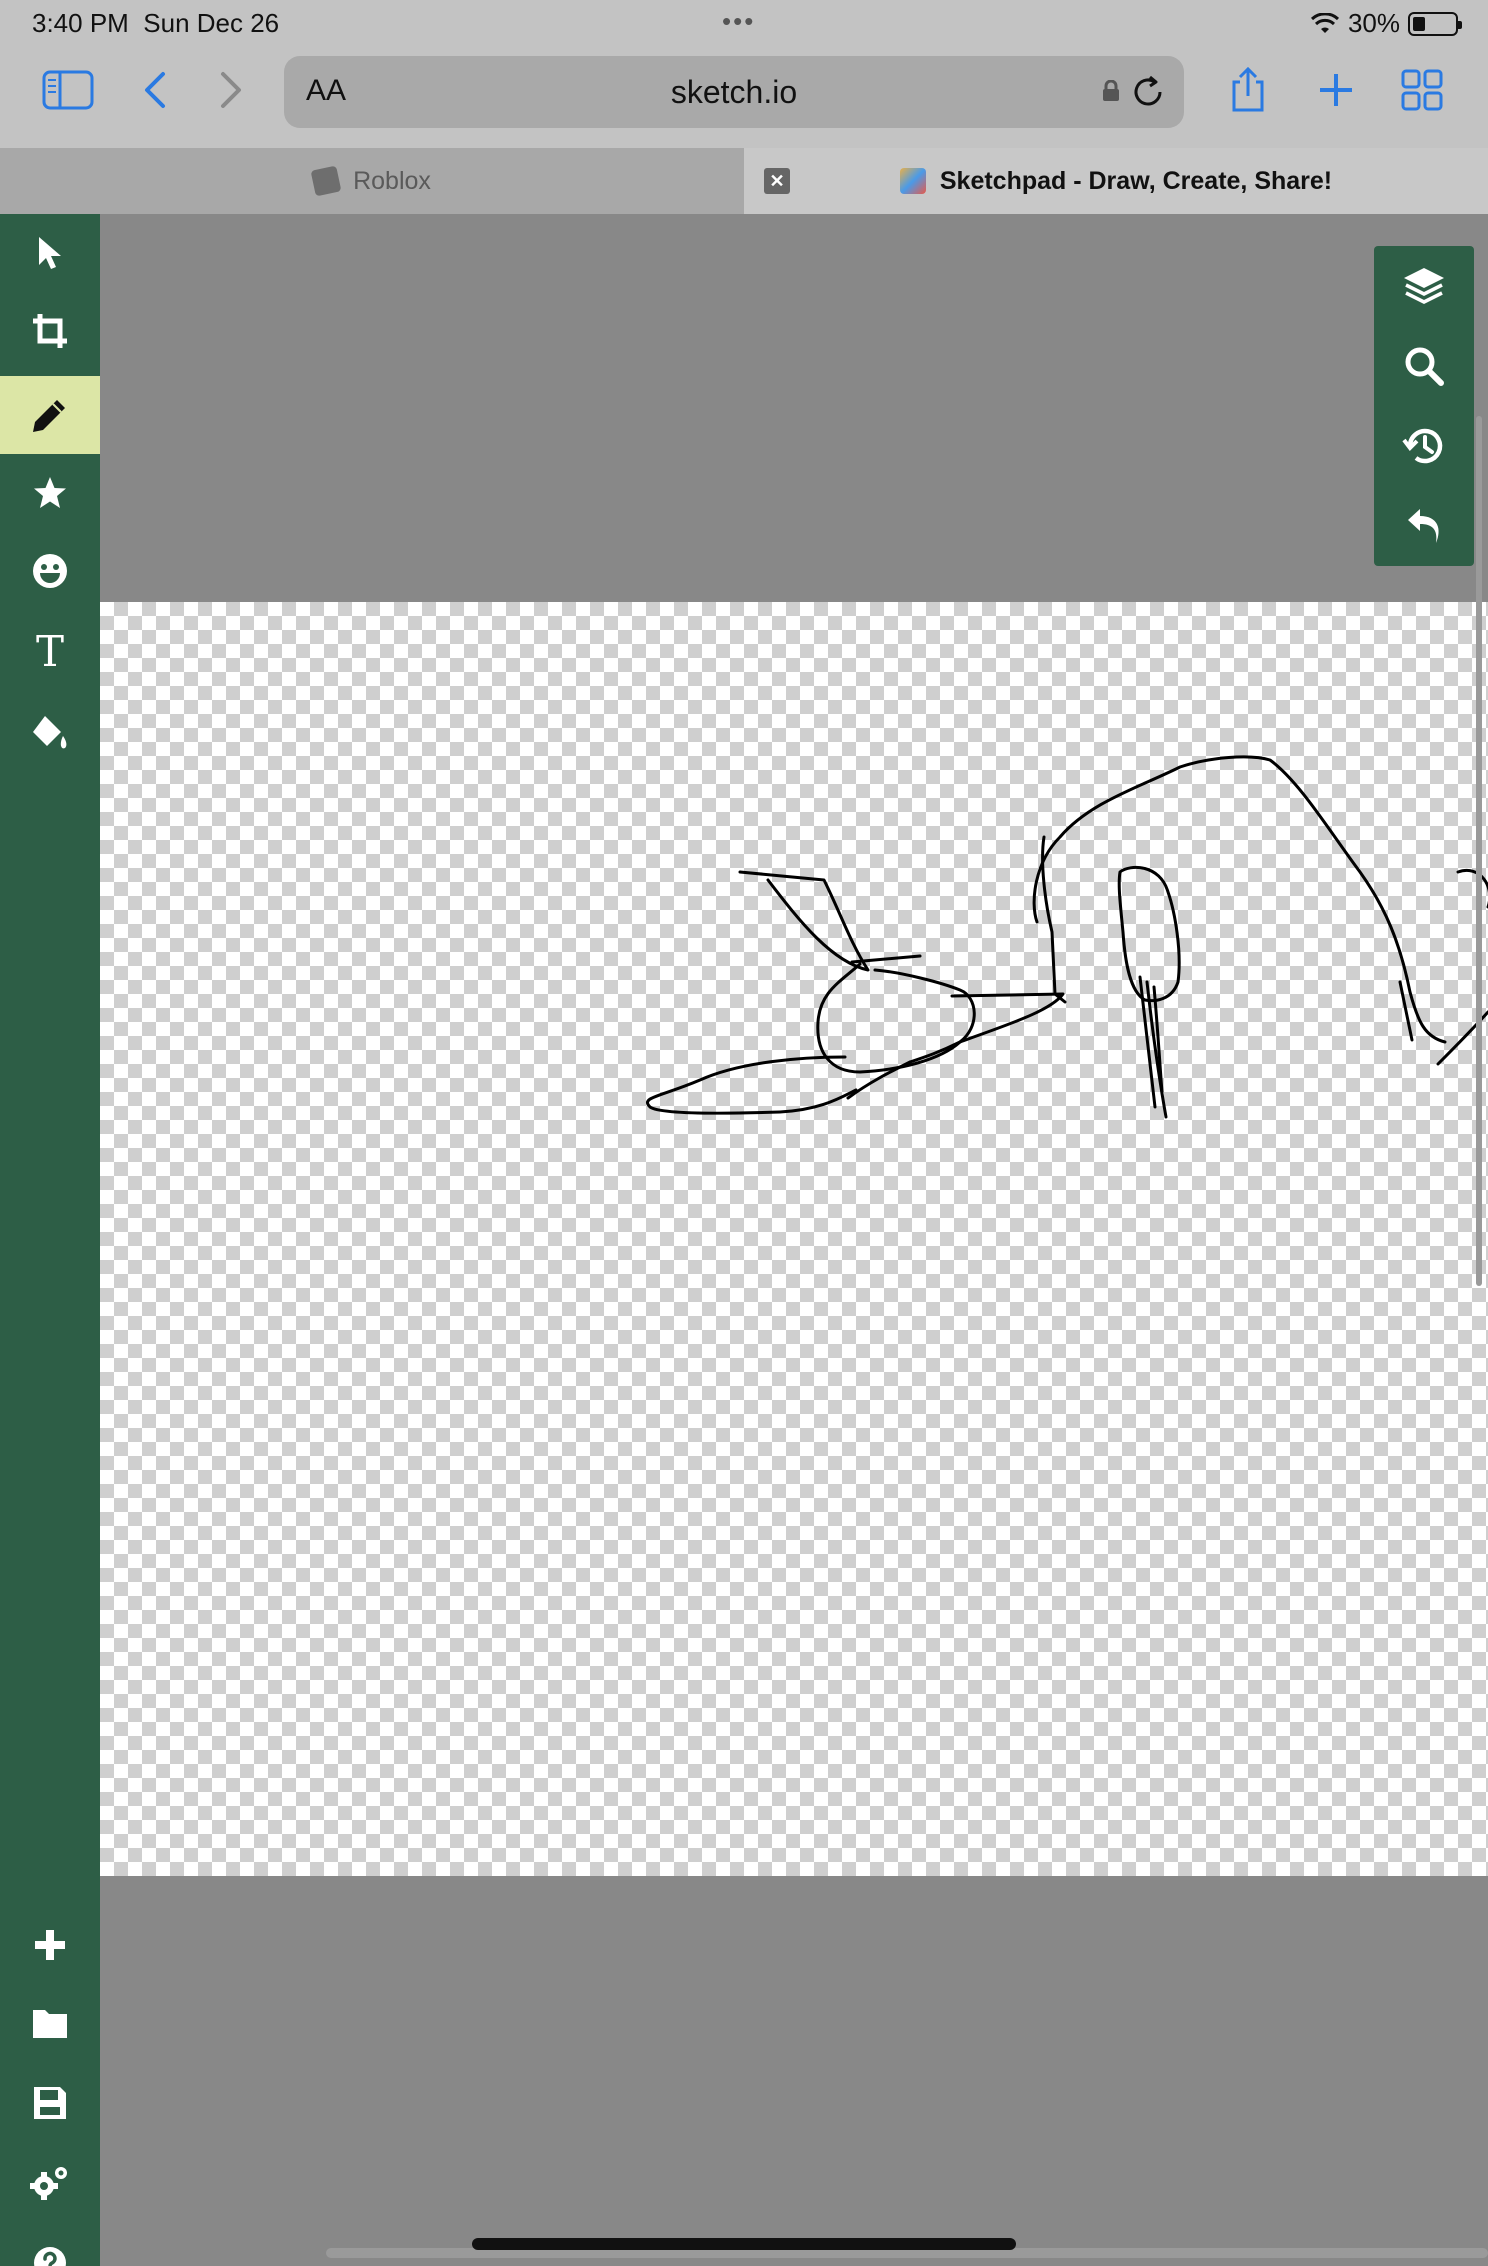 The image size is (1488, 2266). I want to click on layers-button, so click(1424, 286).